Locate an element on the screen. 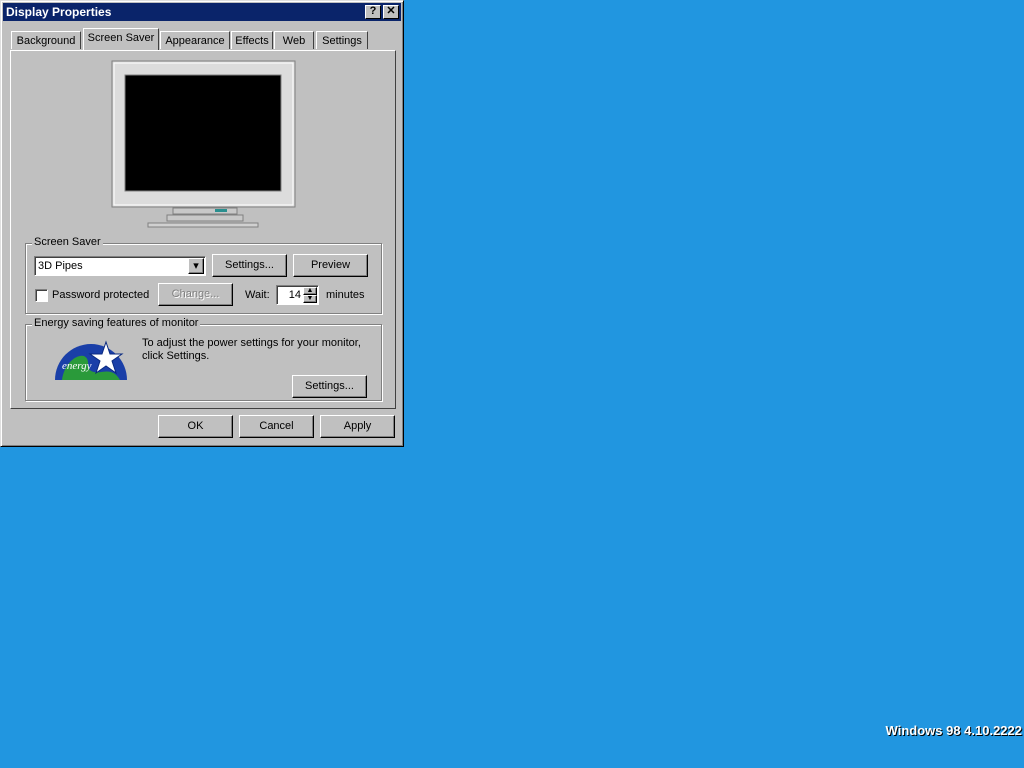 This screenshot has height=768, width=1024. wait-stepper: 14 ▲ ▼ is located at coordinates (297, 295).